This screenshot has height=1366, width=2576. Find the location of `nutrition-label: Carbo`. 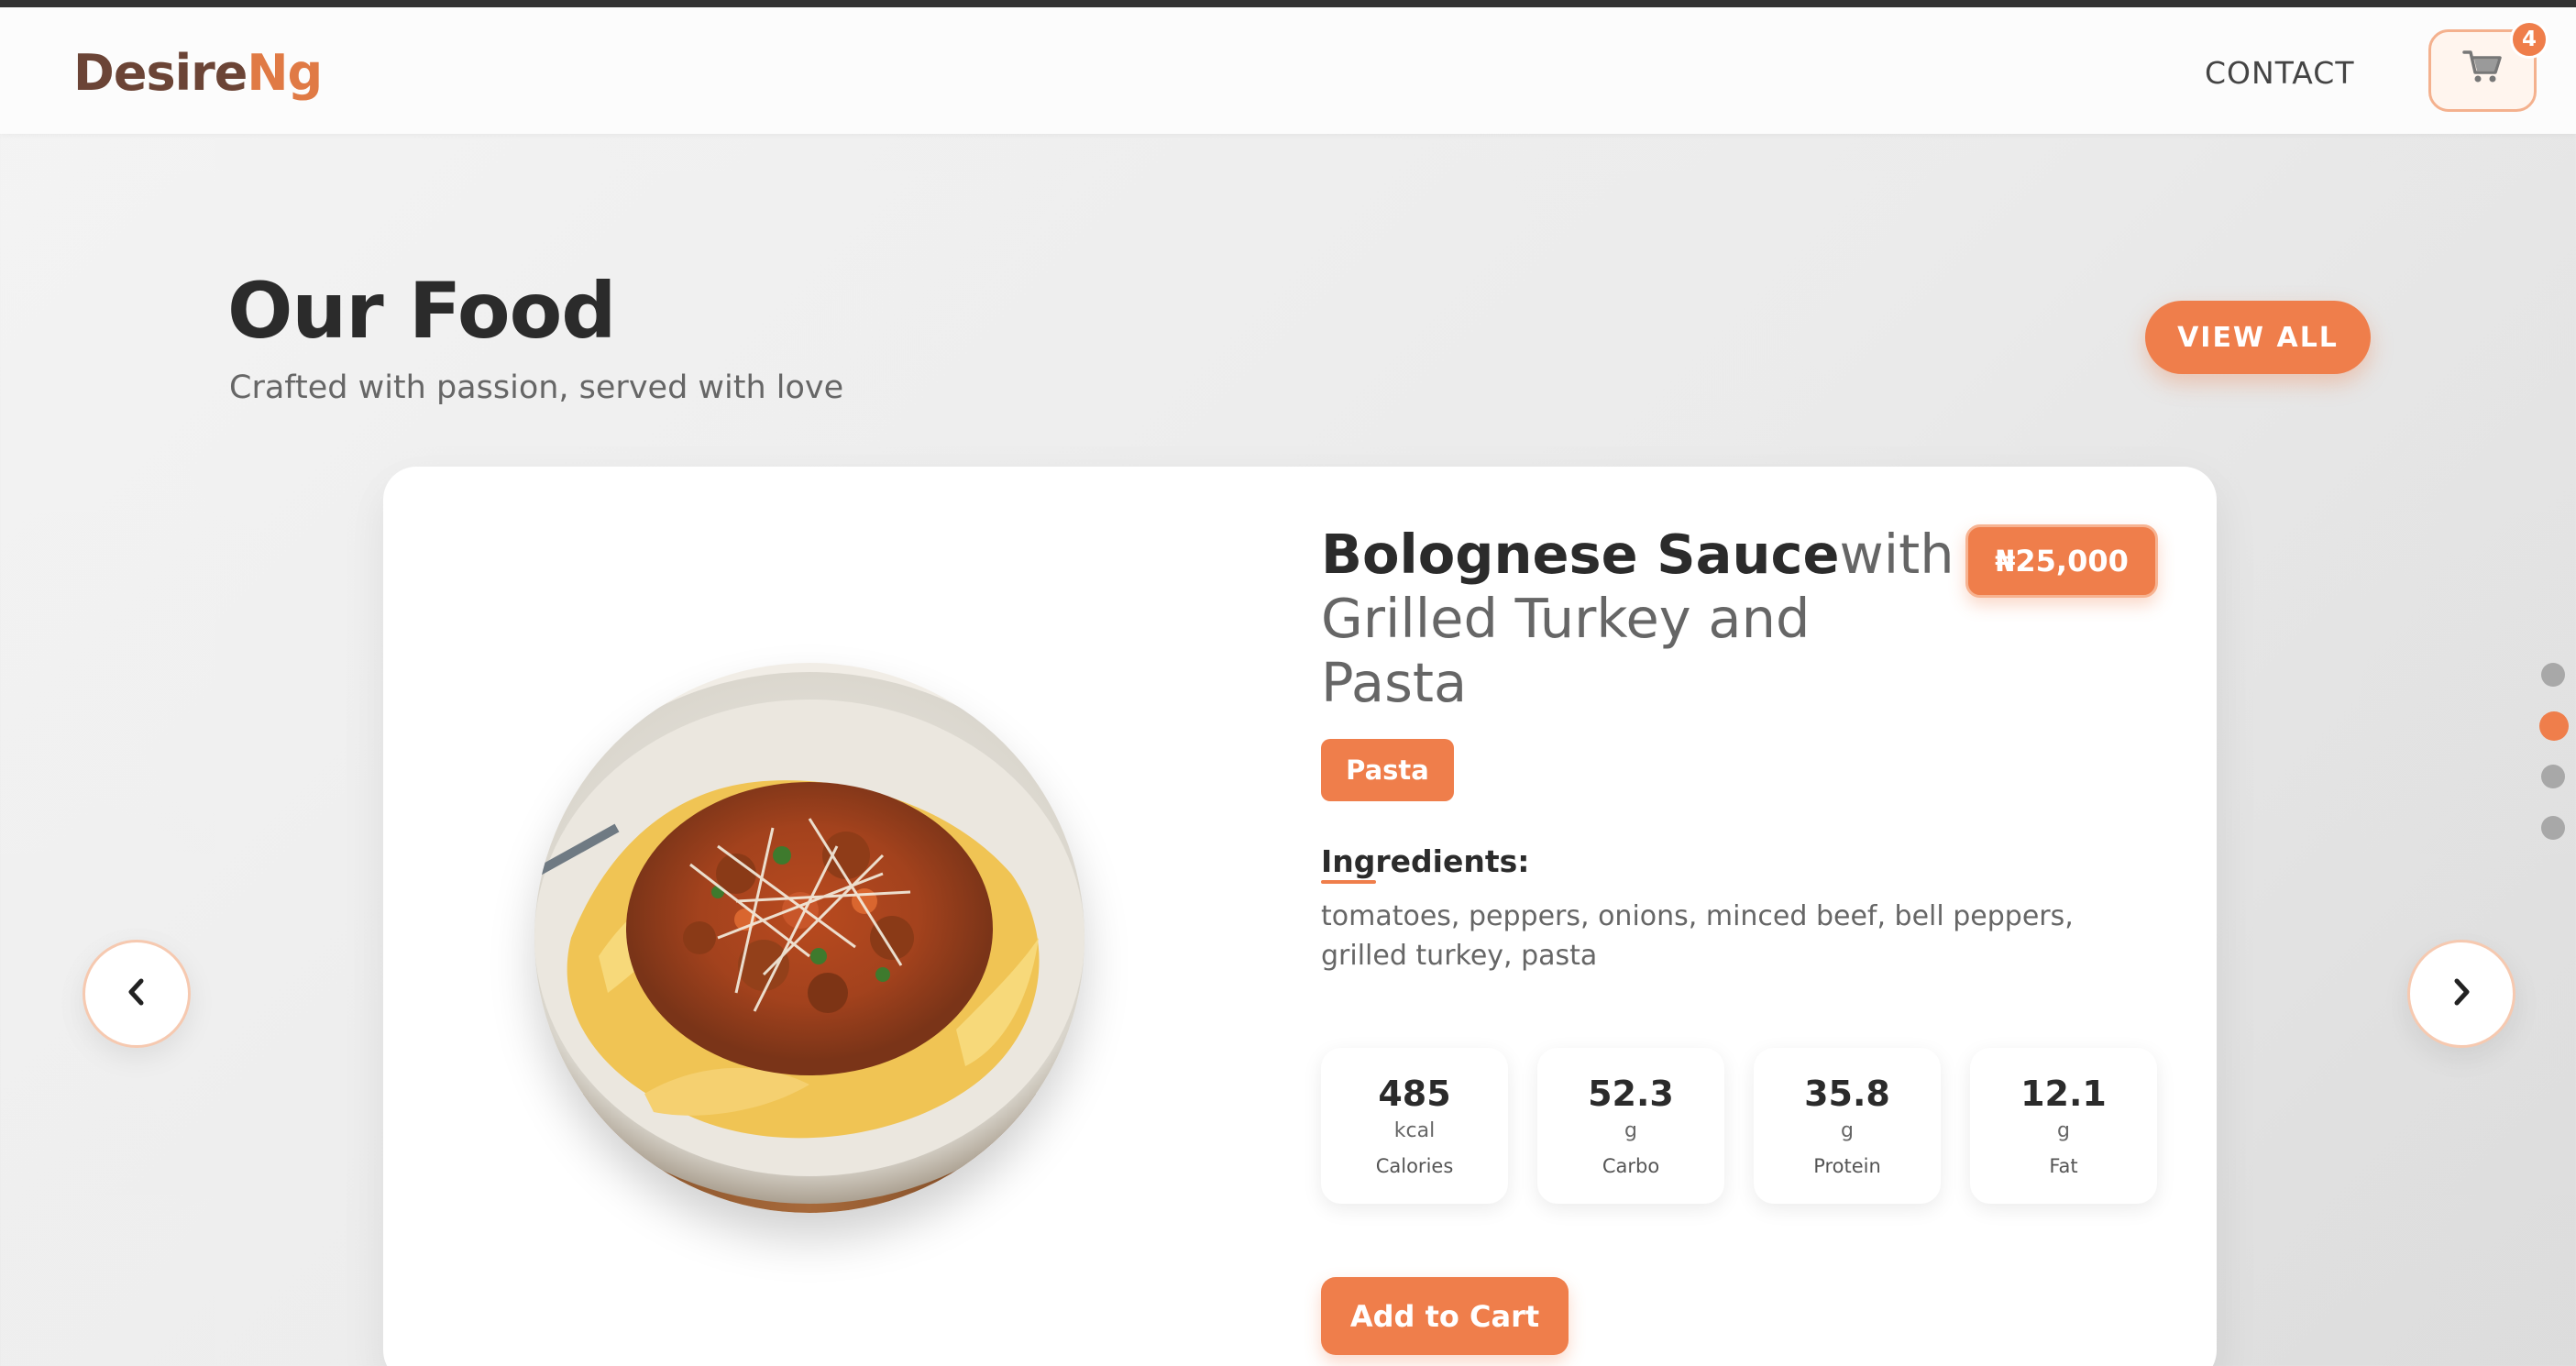

nutrition-label: Carbo is located at coordinates (1631, 1166).